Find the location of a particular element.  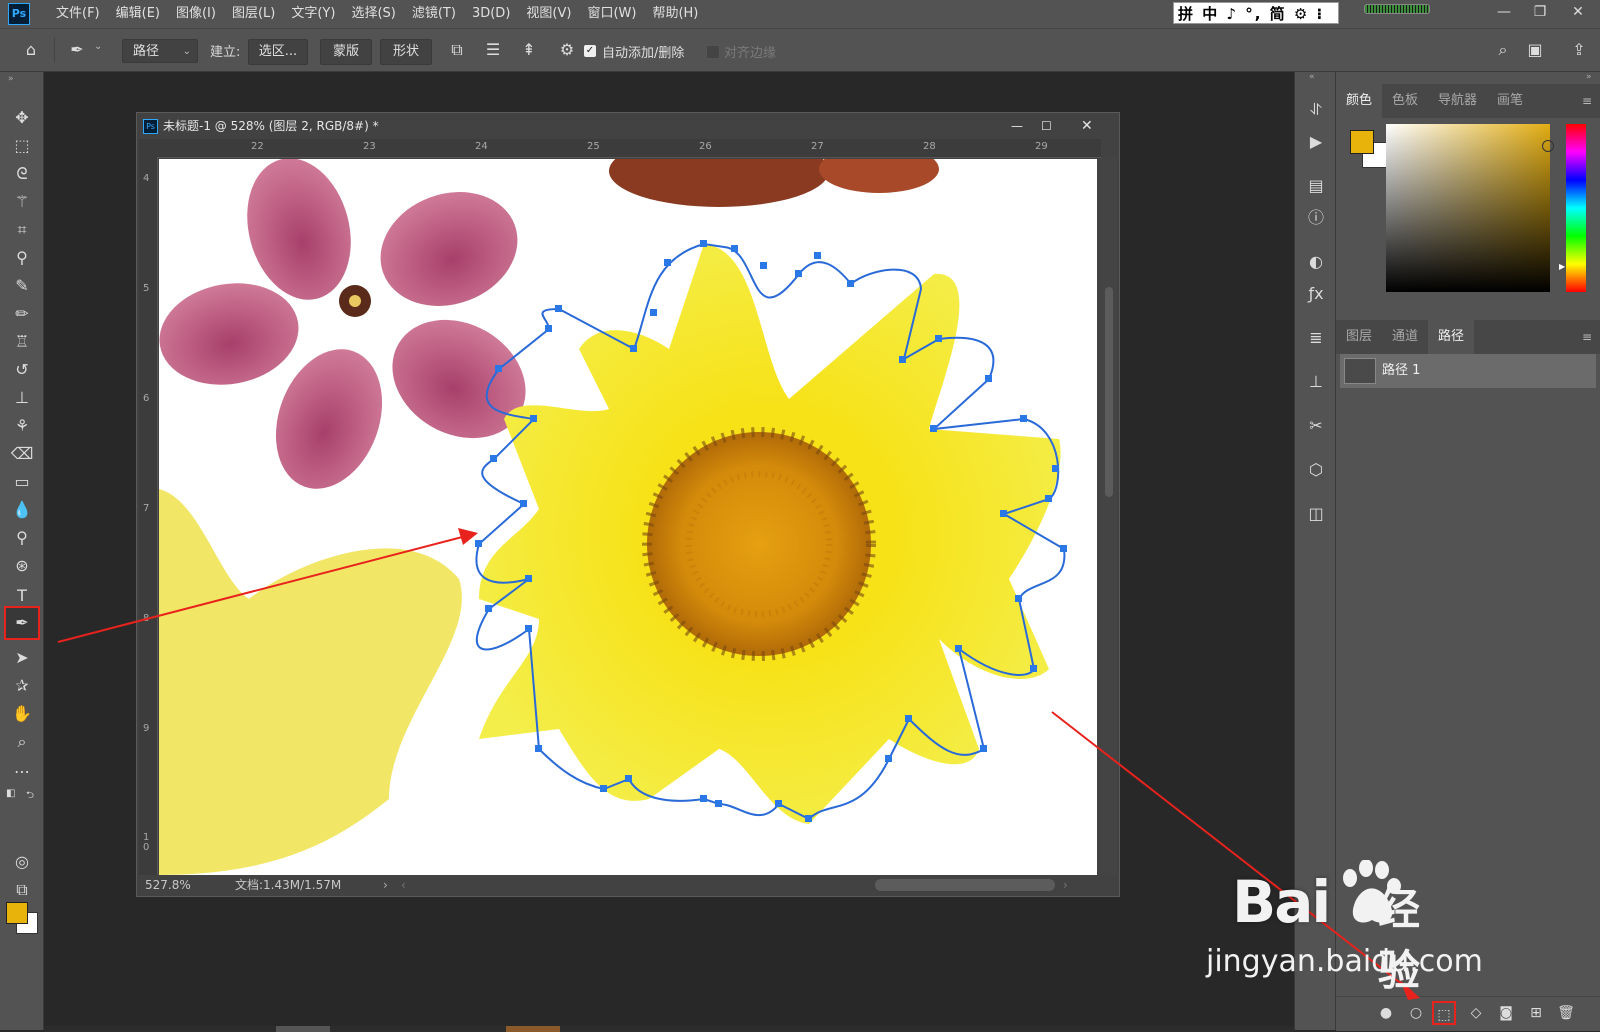

magic-wand-tool-icon: ⚚ is located at coordinates (22, 202).